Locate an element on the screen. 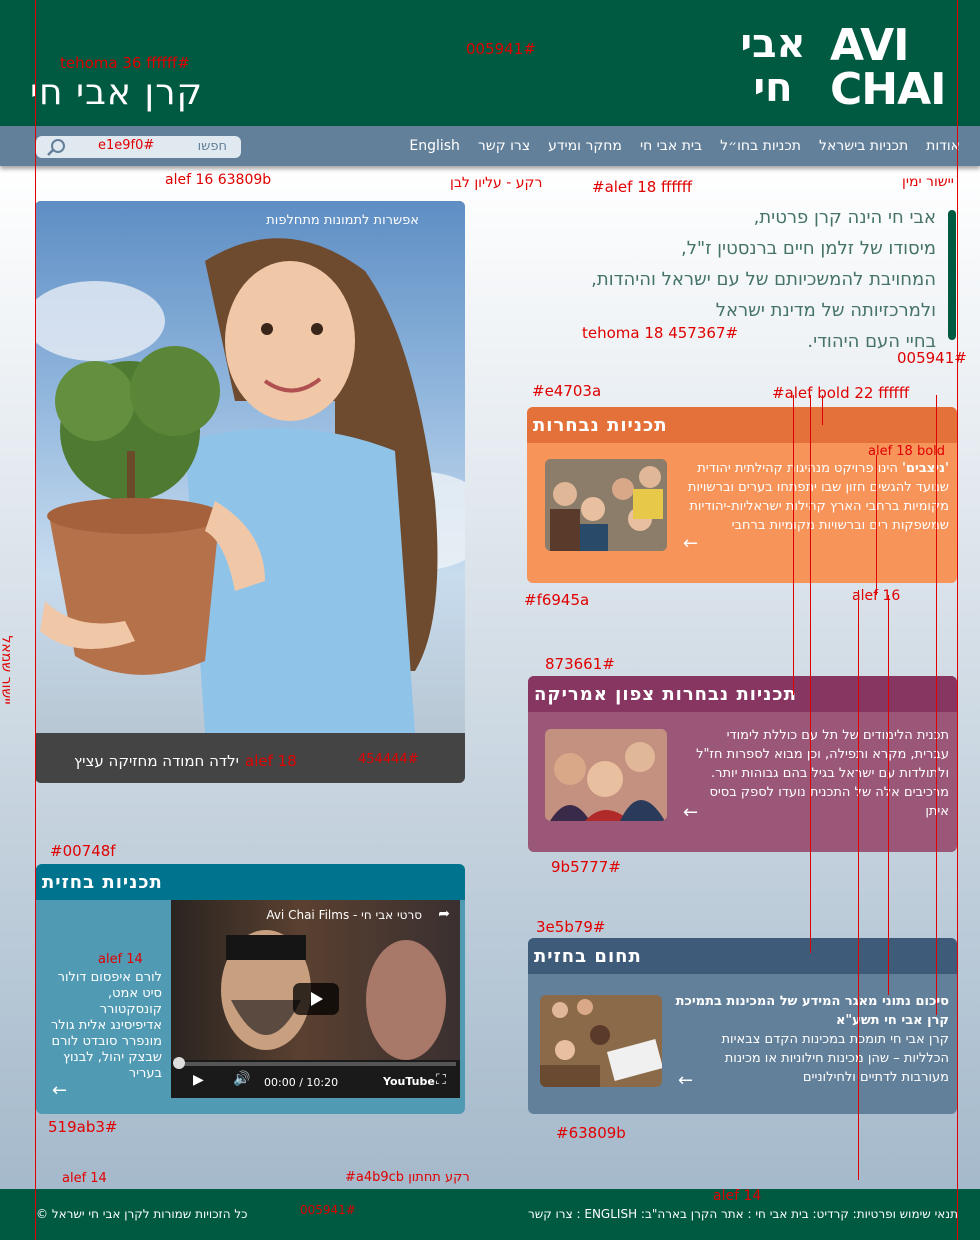 The width and height of the screenshot is (980, 1240). spotlight-title: תכניות בחזית is located at coordinates (102, 882).